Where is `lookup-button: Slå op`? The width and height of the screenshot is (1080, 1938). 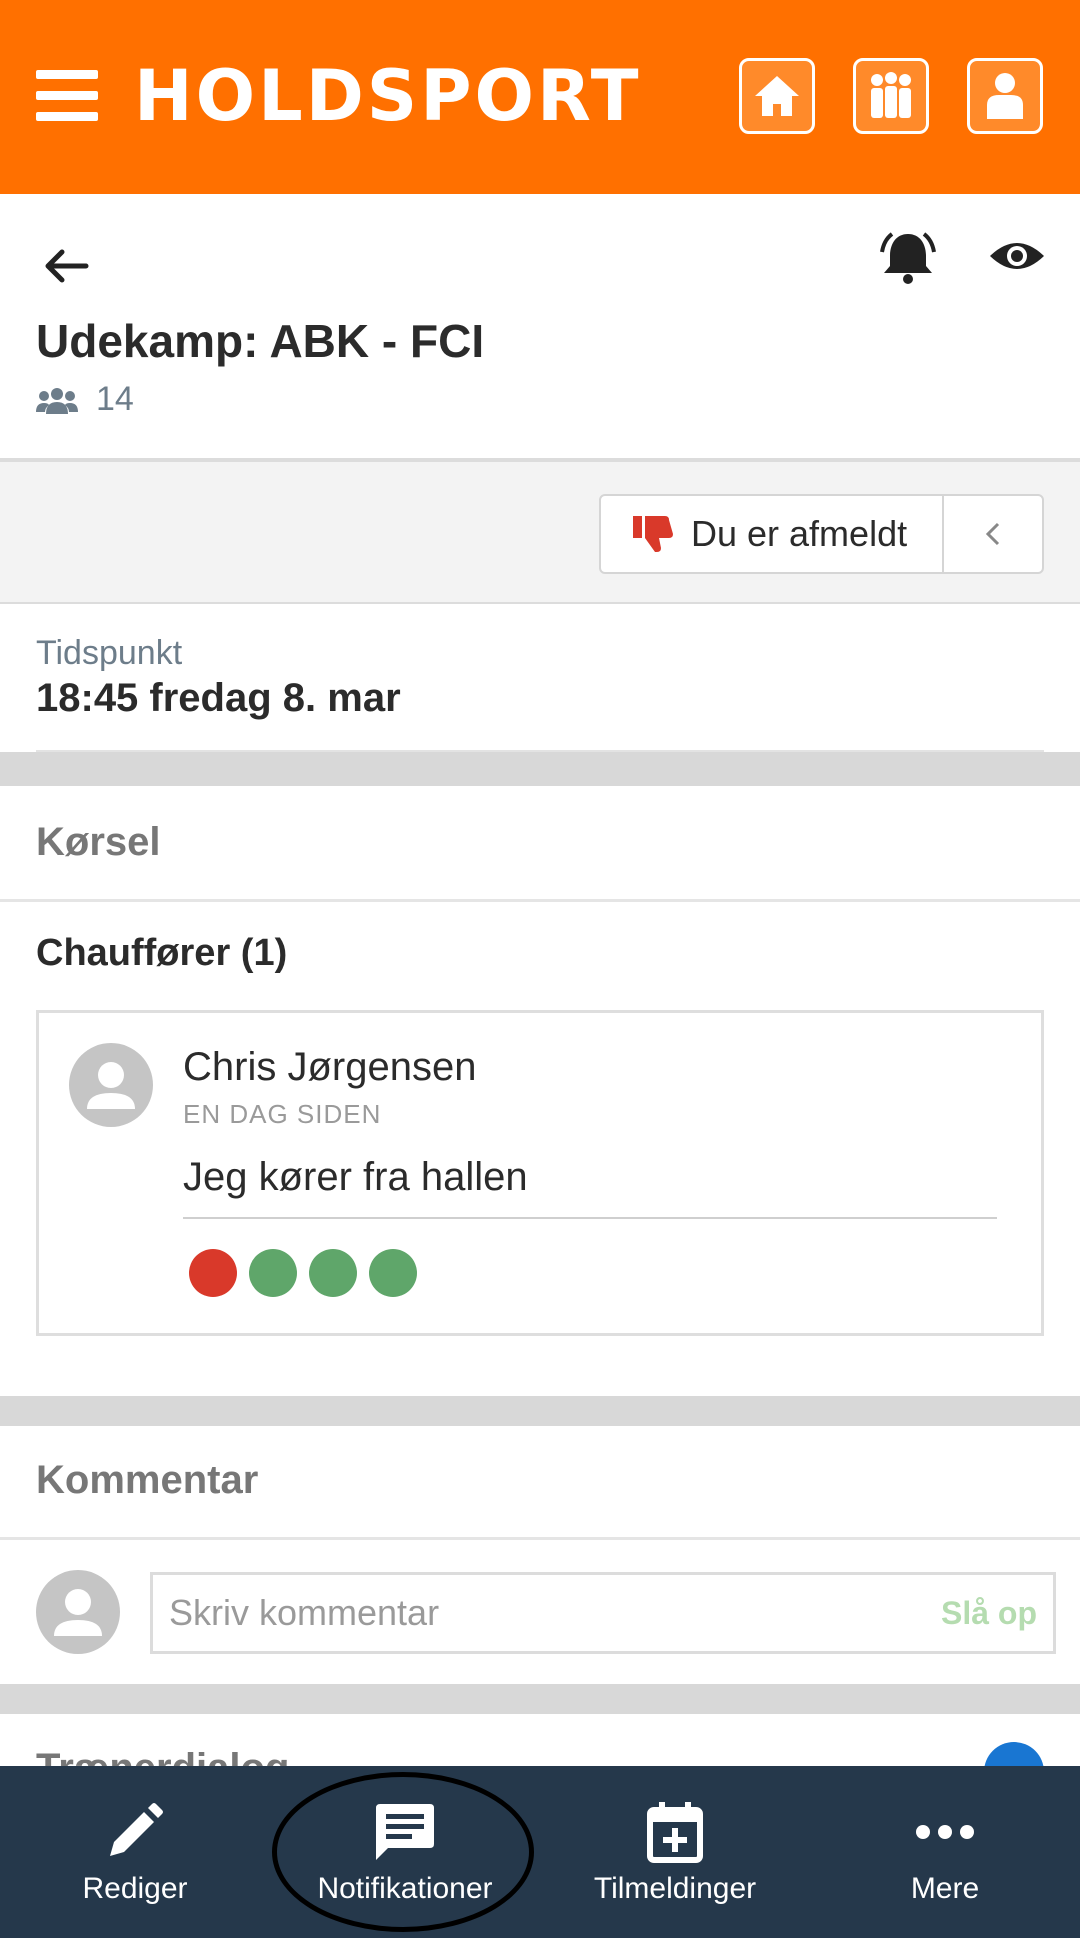 lookup-button: Slå op is located at coordinates (989, 1613).